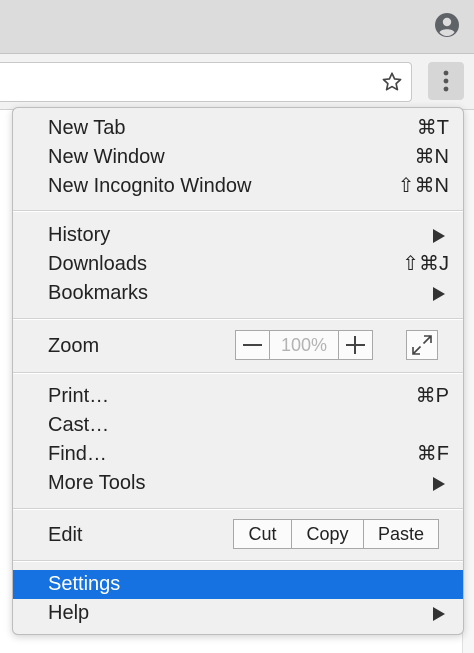  What do you see at coordinates (238, 483) in the screenshot?
I see `menu-item-more-tools: More Tools` at bounding box center [238, 483].